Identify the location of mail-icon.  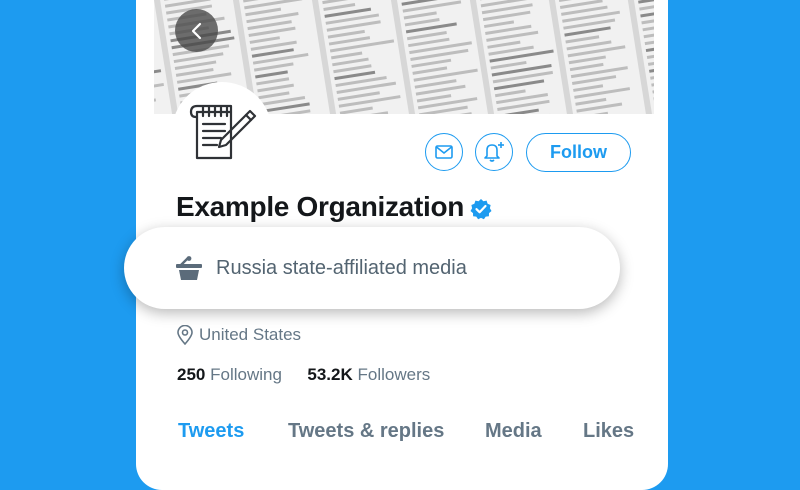
(444, 152).